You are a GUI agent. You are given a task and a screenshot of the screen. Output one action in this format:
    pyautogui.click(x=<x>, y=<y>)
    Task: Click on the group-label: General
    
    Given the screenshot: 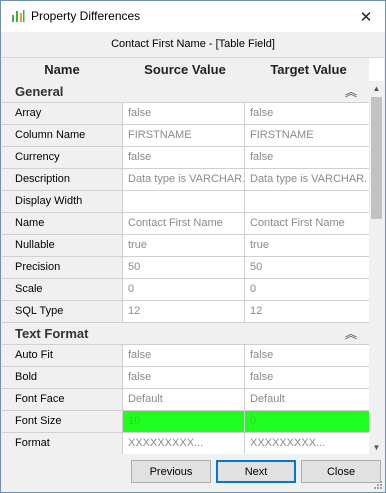 What is the action you would take?
    pyautogui.click(x=39, y=91)
    